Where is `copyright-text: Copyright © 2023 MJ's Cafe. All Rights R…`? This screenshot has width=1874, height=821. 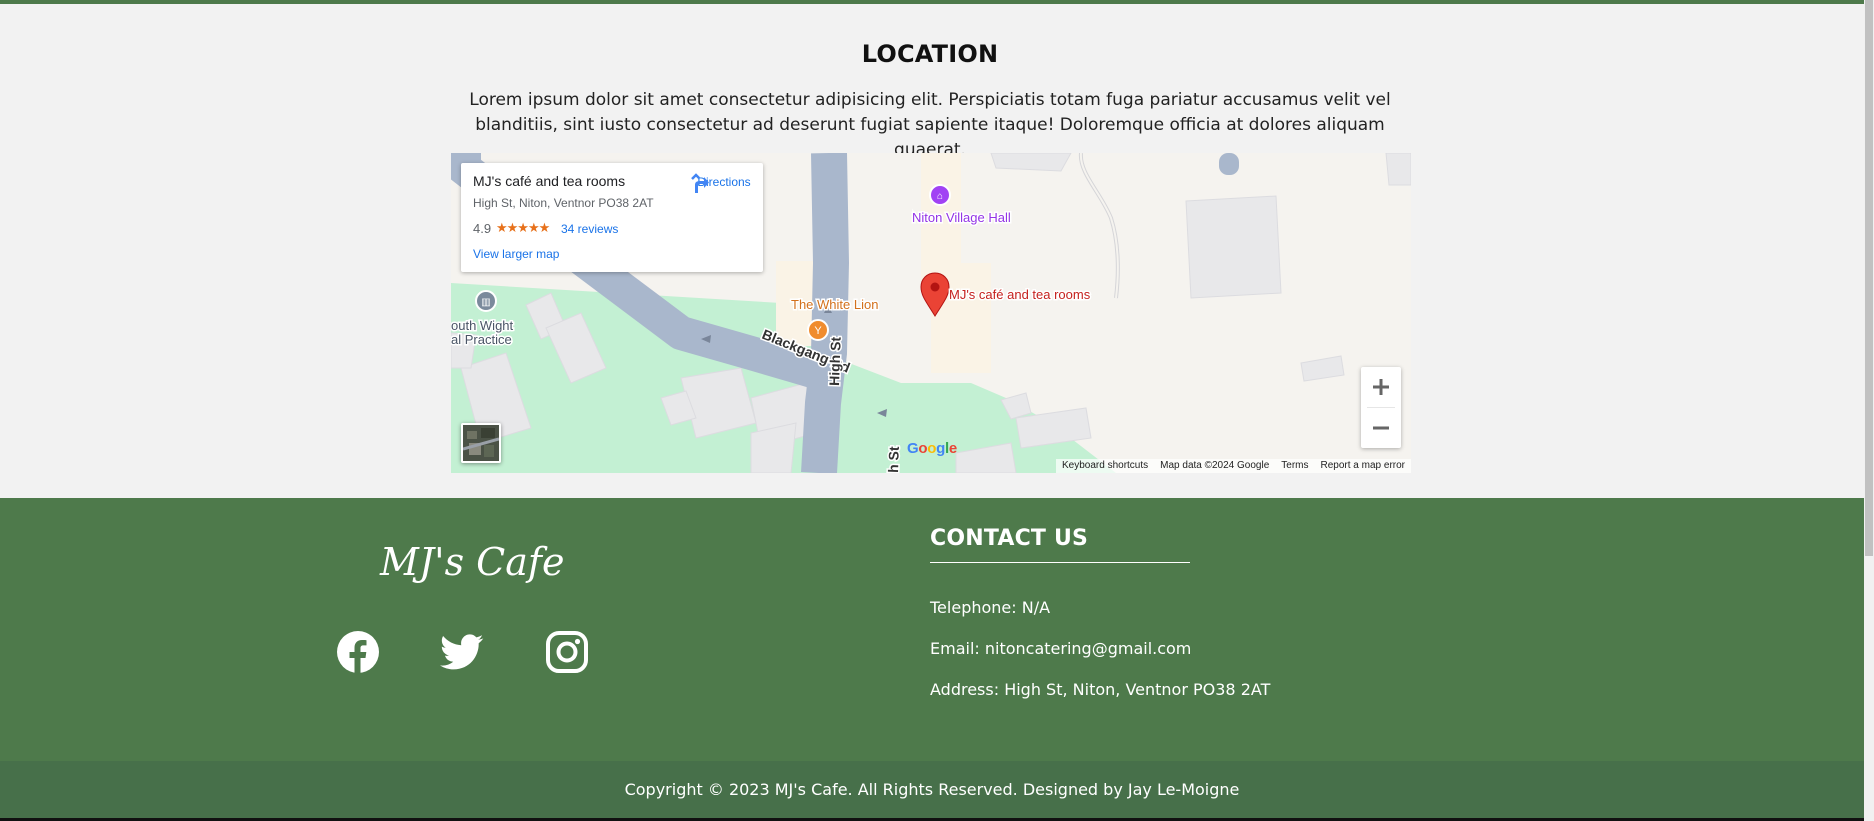
copyright-text: Copyright © 2023 MJ's Cafe. All Rights R… is located at coordinates (932, 789).